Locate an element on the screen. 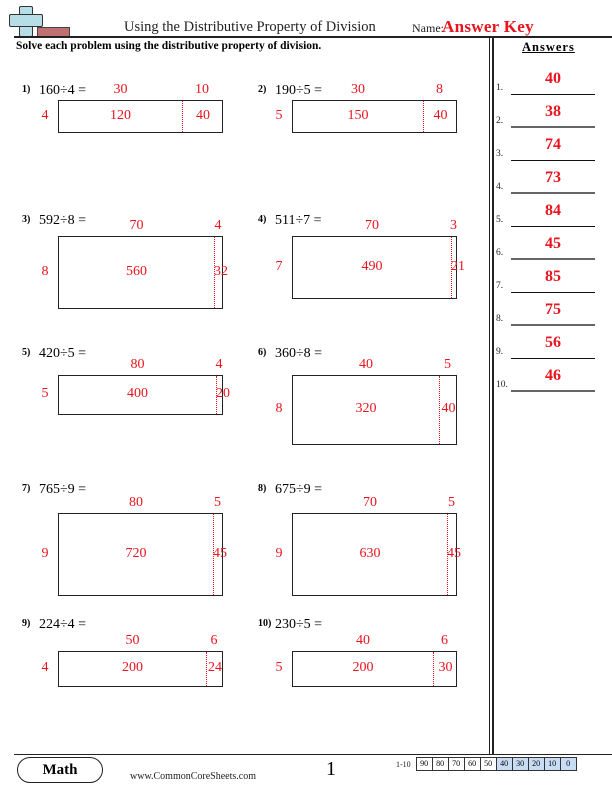 The width and height of the screenshot is (612, 792). quotient-tens: 40 is located at coordinates (366, 364).